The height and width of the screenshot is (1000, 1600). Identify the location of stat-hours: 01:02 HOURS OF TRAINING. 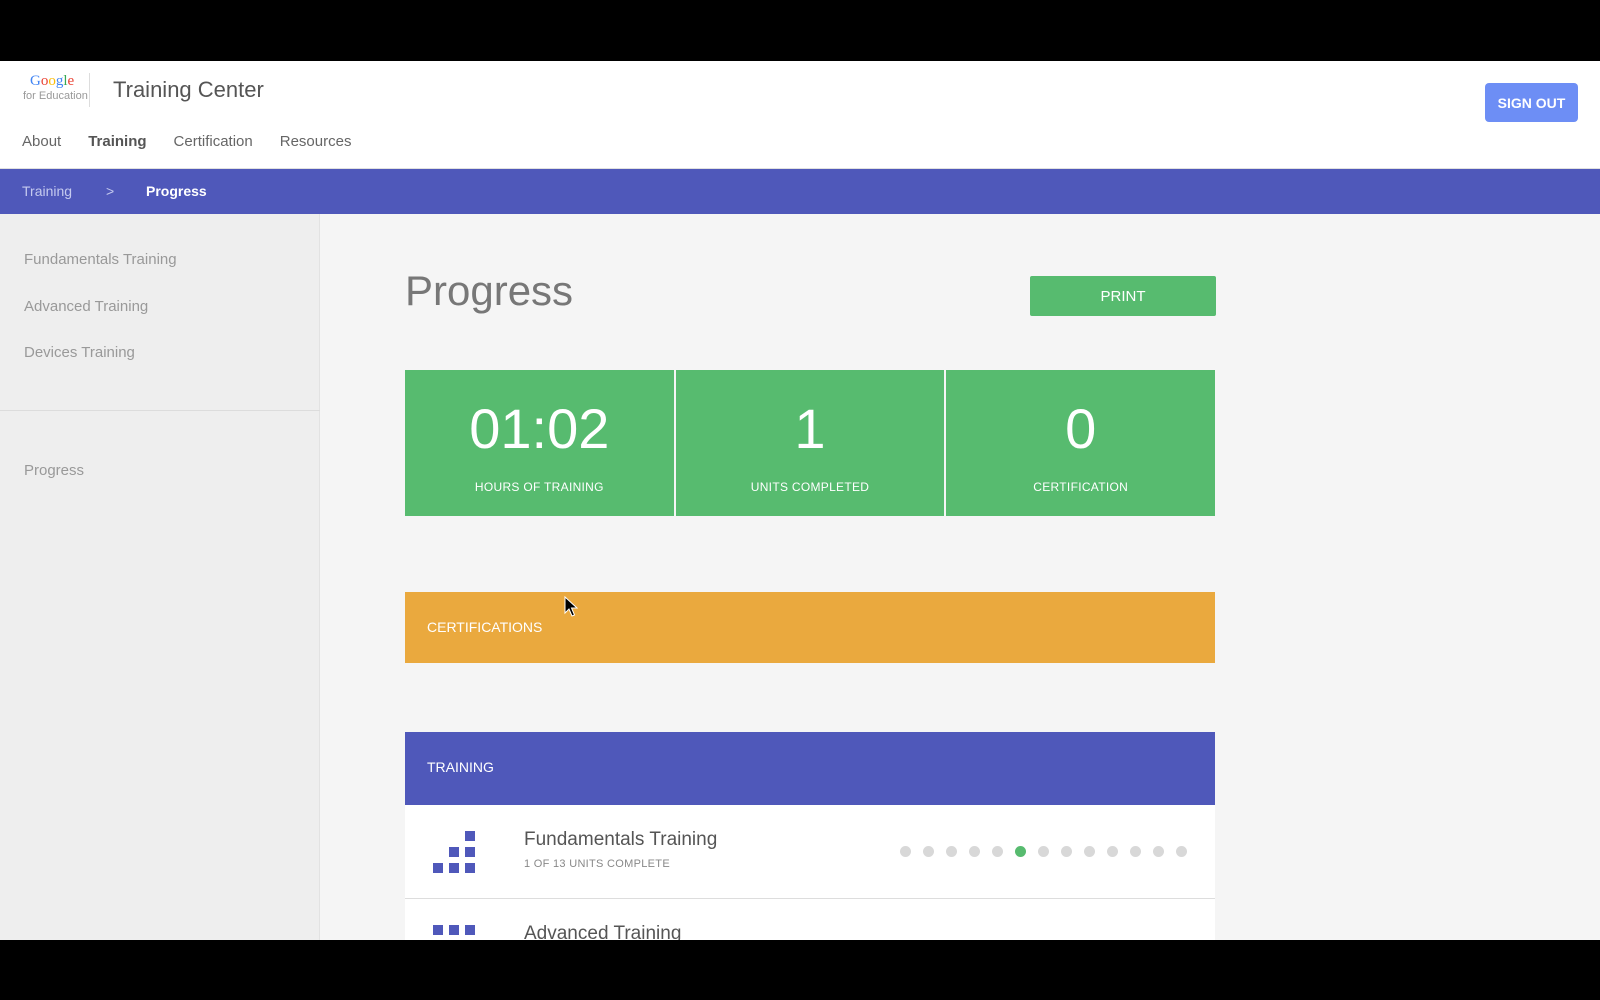
(539, 443).